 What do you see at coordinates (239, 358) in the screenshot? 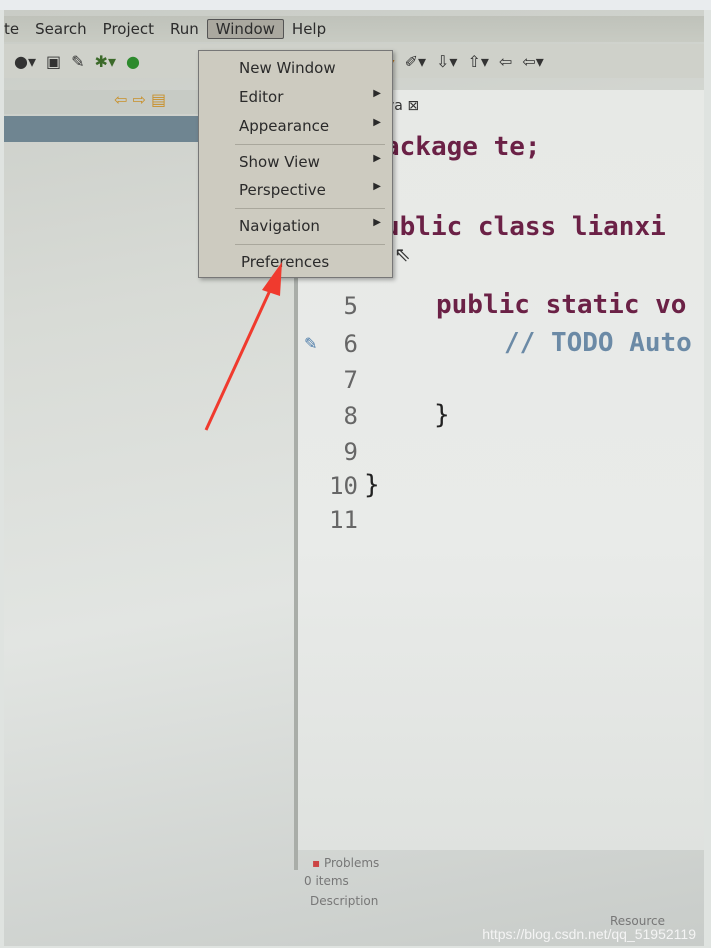
I see `arrow-shaft` at bounding box center [239, 358].